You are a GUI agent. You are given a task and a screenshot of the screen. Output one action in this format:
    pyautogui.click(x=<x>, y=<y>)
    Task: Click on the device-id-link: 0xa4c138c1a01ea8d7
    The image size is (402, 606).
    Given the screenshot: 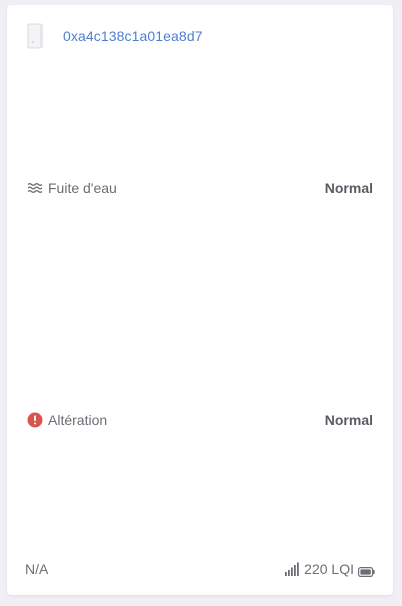 What is the action you would take?
    pyautogui.click(x=133, y=36)
    